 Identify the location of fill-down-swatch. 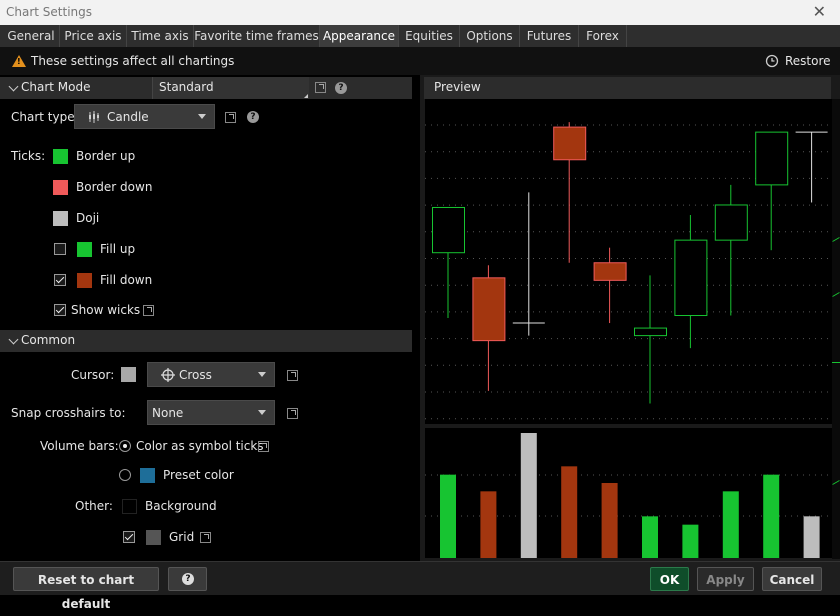
(84, 280).